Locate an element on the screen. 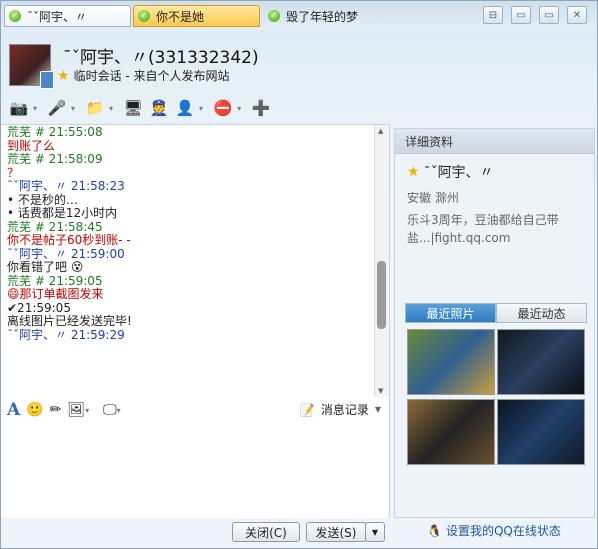 Image resolution: width=598 pixels, height=549 pixels. message-line: • 话费都是12小时内 is located at coordinates (62, 213).